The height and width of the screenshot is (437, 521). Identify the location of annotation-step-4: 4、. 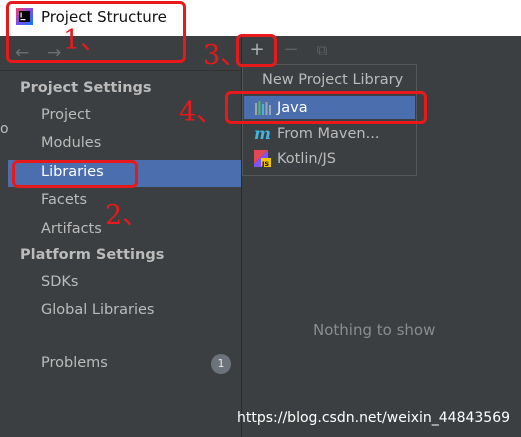
(201, 112).